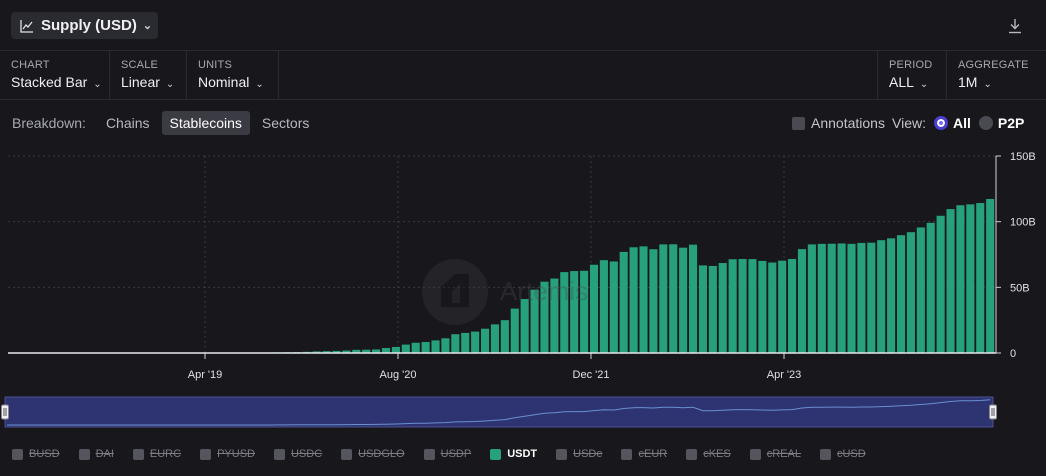 This screenshot has height=476, width=1046. What do you see at coordinates (579, 454) in the screenshot?
I see `legend-item-usde: USDe` at bounding box center [579, 454].